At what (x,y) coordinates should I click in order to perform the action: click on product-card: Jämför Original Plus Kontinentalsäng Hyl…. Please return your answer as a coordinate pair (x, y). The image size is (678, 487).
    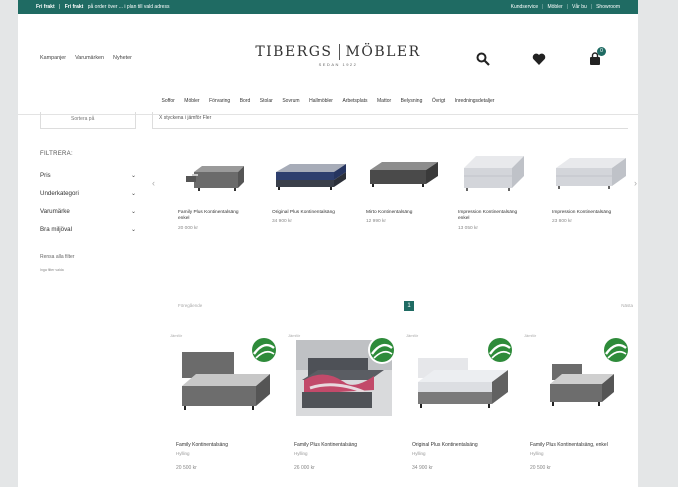
    Looking at the image, I should click on (463, 400).